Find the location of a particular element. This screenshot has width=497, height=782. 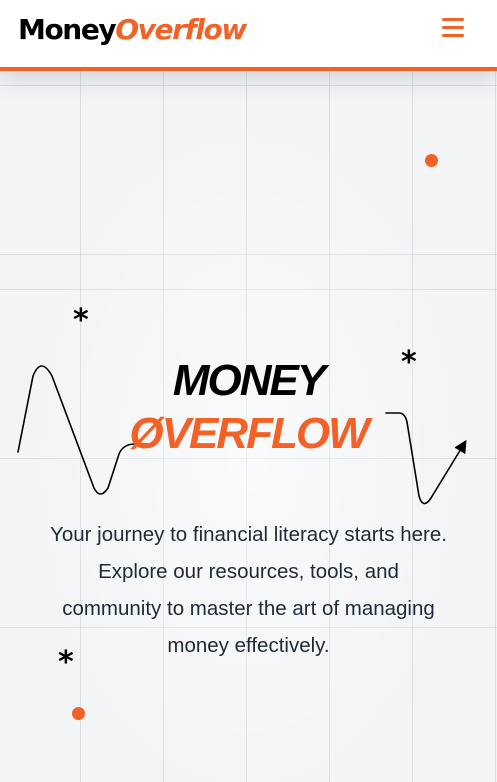

logo-text-money: Money is located at coordinates (67, 29).